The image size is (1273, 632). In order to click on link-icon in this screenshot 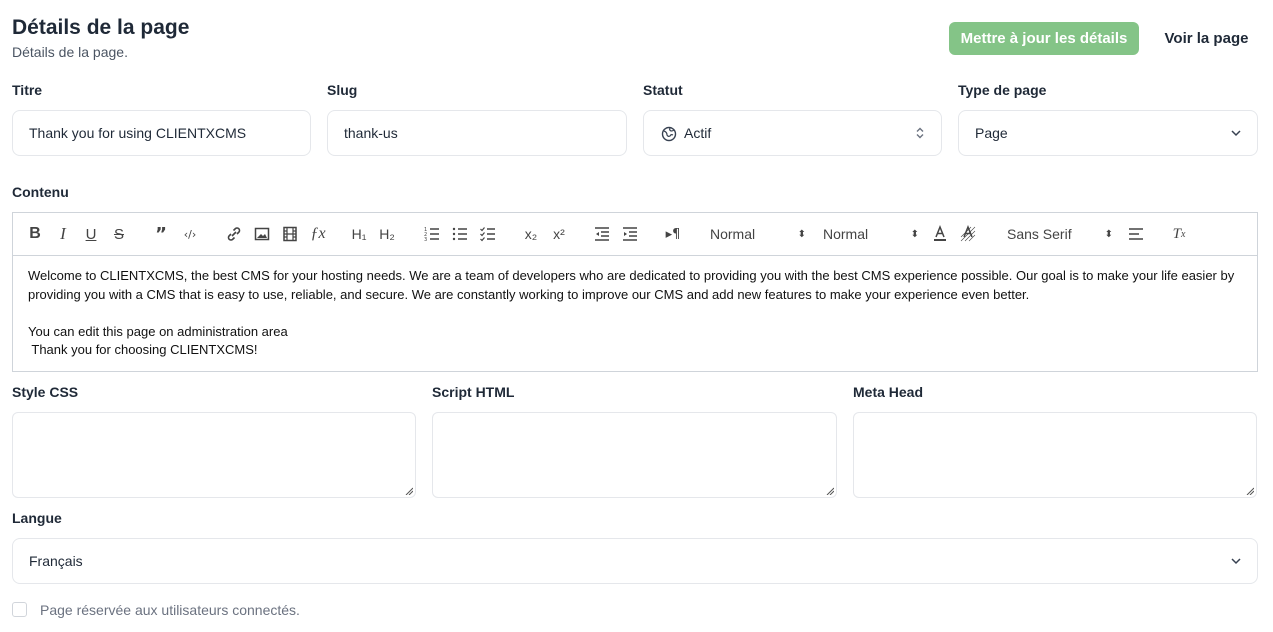, I will do `click(234, 234)`.